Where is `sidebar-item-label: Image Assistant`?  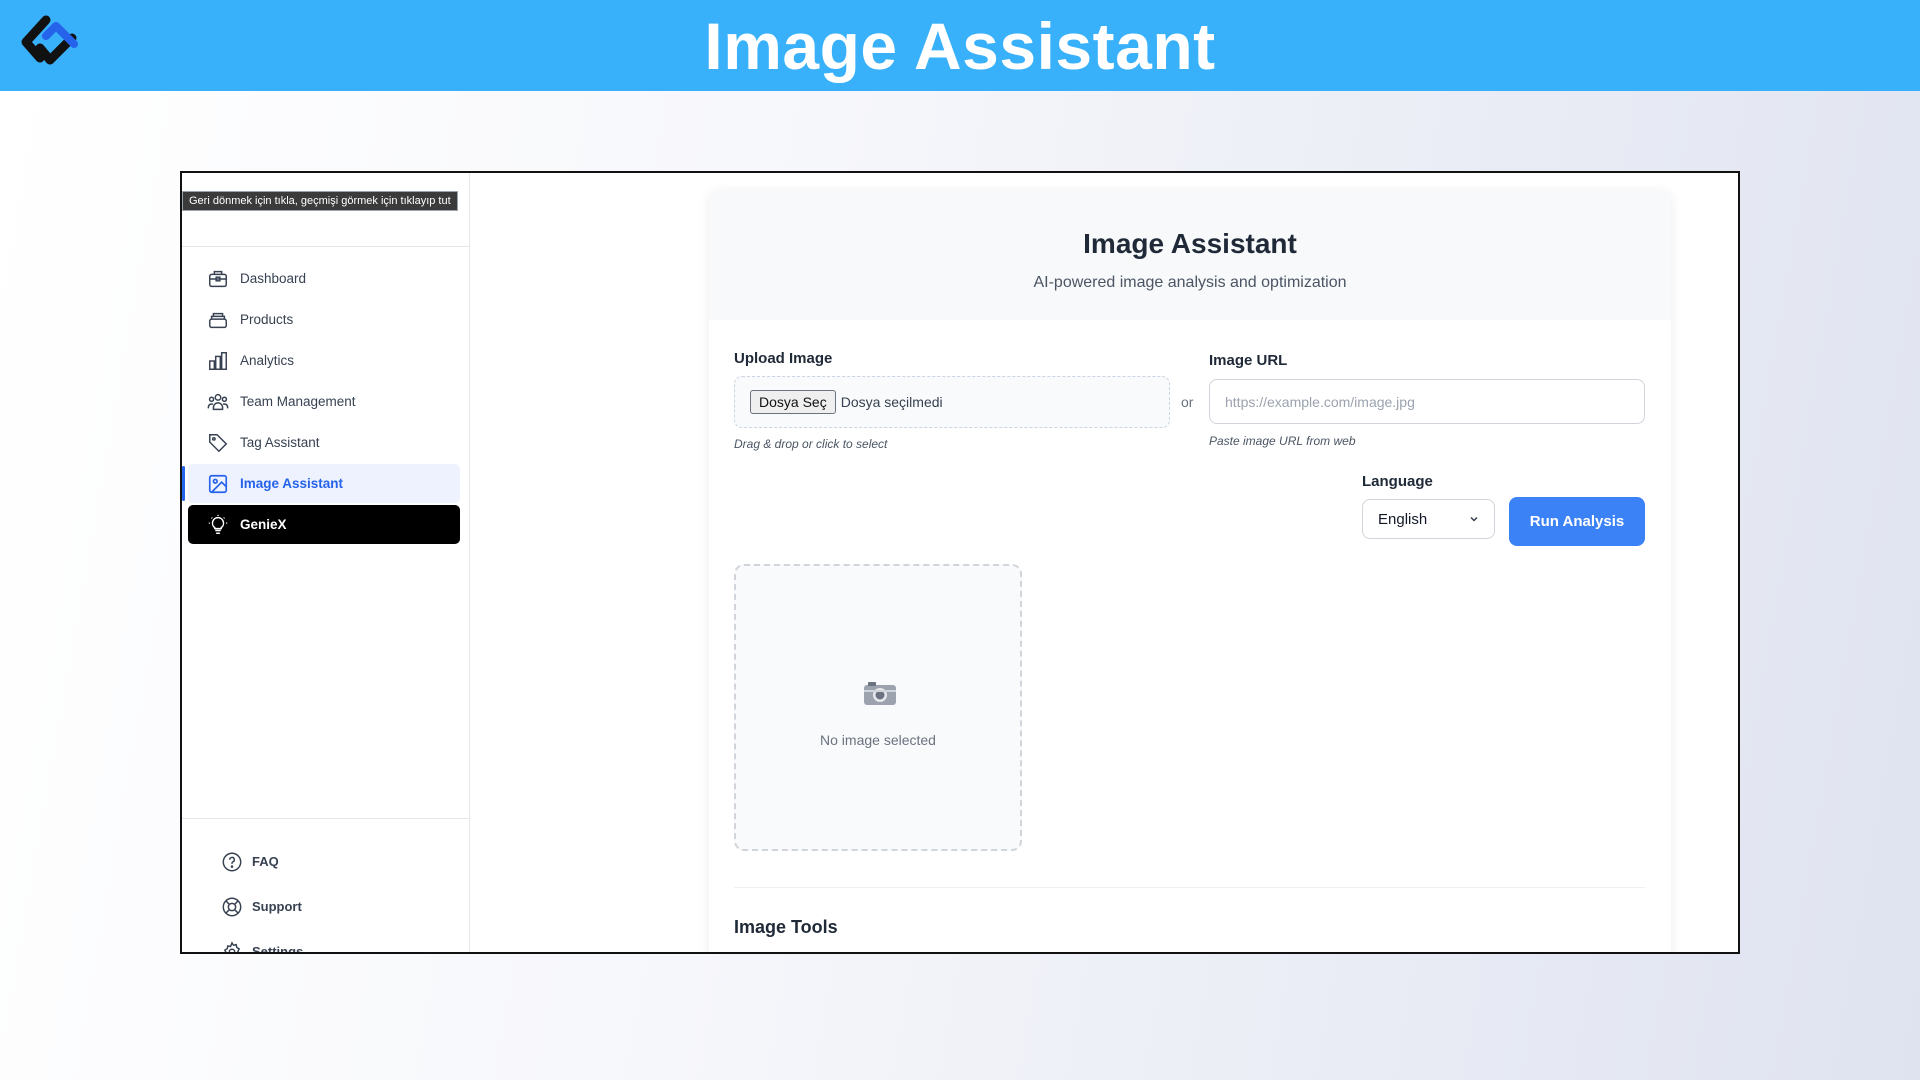 sidebar-item-label: Image Assistant is located at coordinates (292, 483).